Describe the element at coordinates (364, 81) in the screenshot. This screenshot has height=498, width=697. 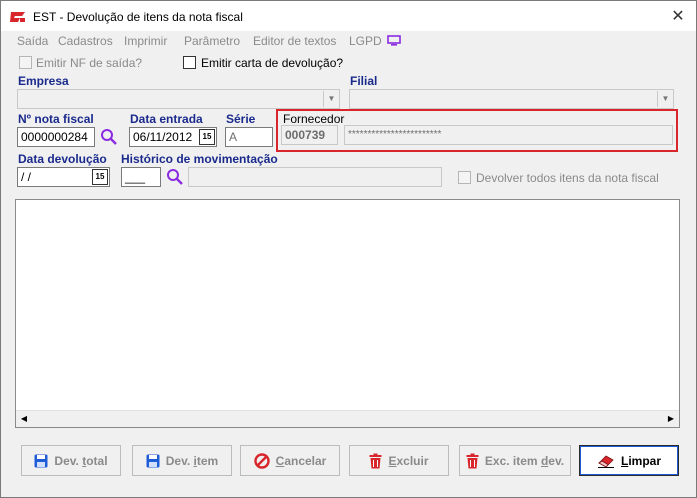
I see `filial-label: Filial` at that location.